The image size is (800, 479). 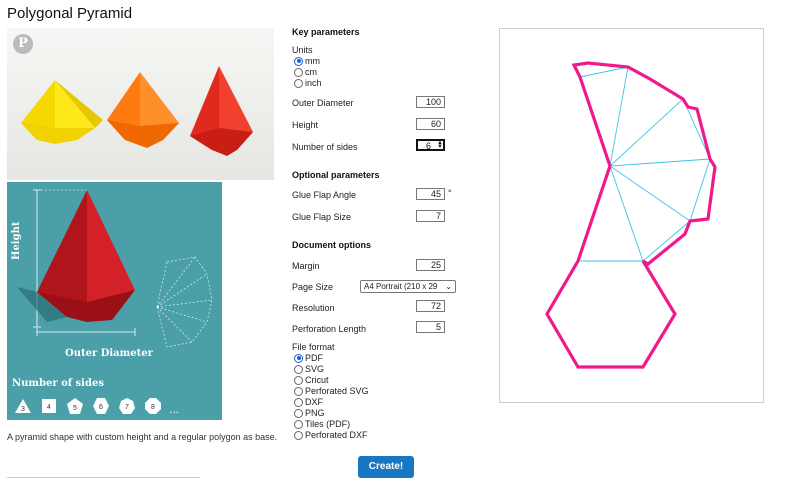 I want to click on format-label: PNG, so click(x=315, y=413).